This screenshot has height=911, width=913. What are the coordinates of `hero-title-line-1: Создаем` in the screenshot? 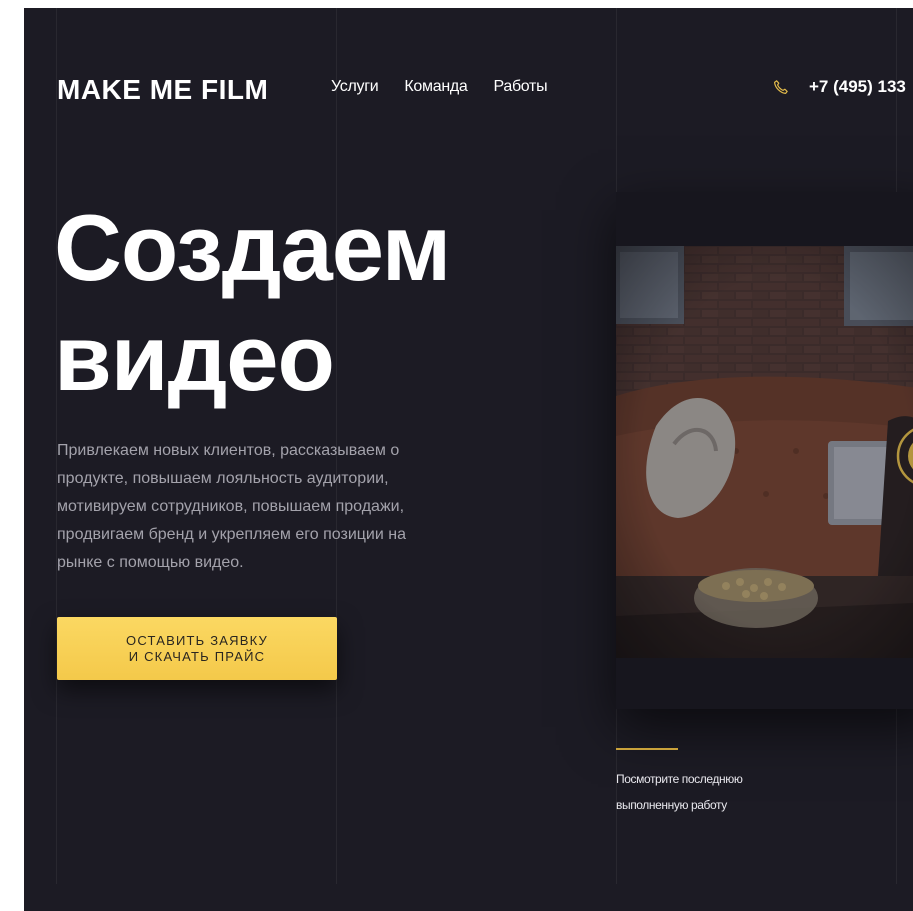 It's located at (252, 247).